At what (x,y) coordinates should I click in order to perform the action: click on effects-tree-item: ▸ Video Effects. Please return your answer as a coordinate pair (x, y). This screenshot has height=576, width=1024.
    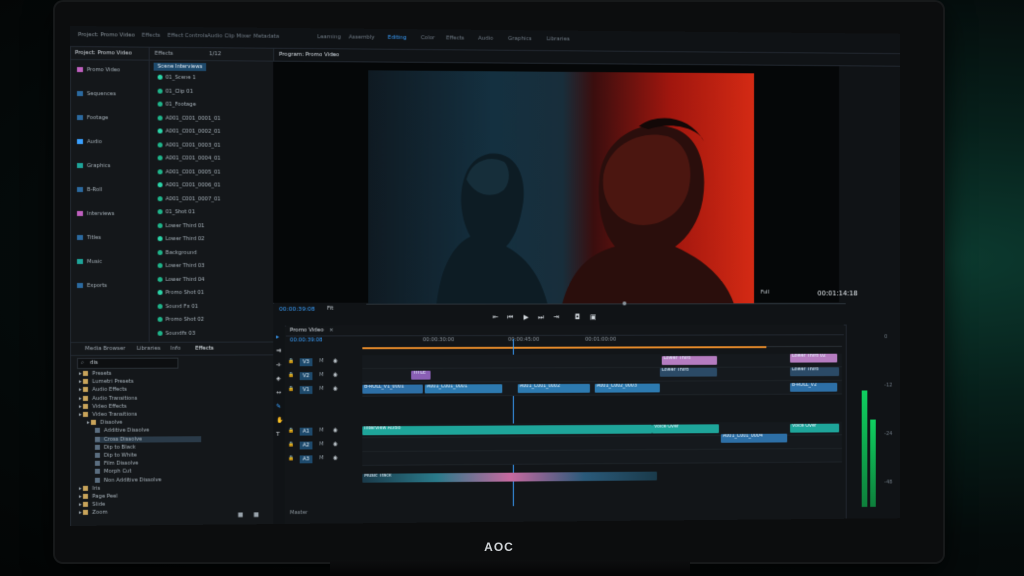
    Looking at the image, I should click on (103, 407).